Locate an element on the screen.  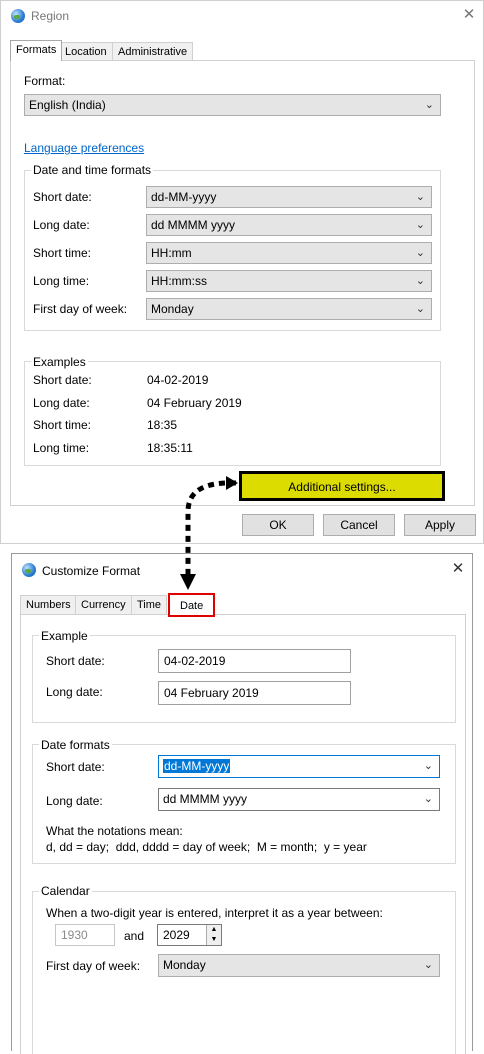
tab-currency: Currency is located at coordinates (103, 605).